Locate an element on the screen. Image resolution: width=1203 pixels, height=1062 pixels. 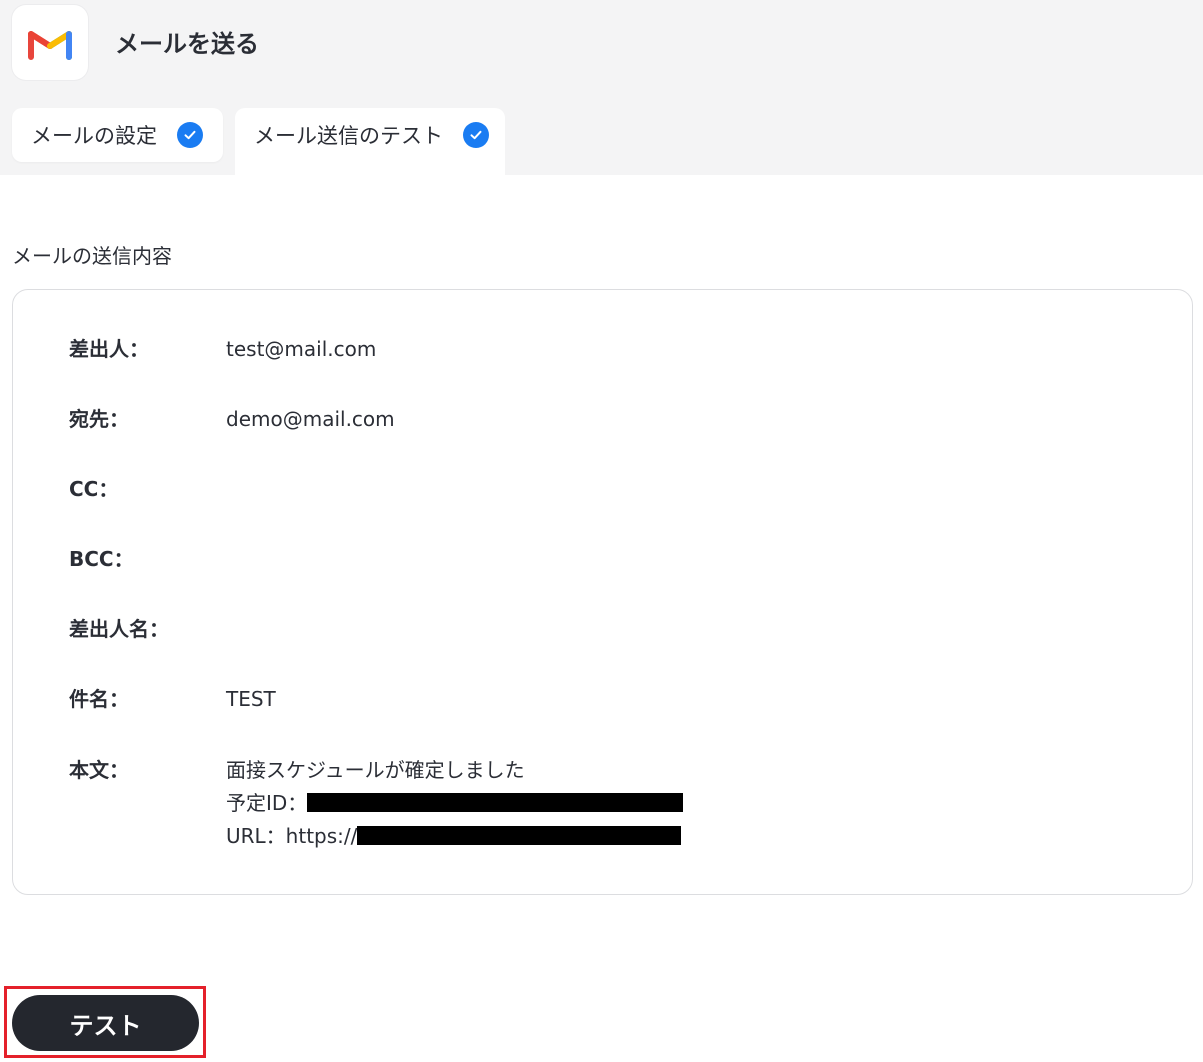
tab-mail-send-test: メール送信のテスト is located at coordinates (370, 141).